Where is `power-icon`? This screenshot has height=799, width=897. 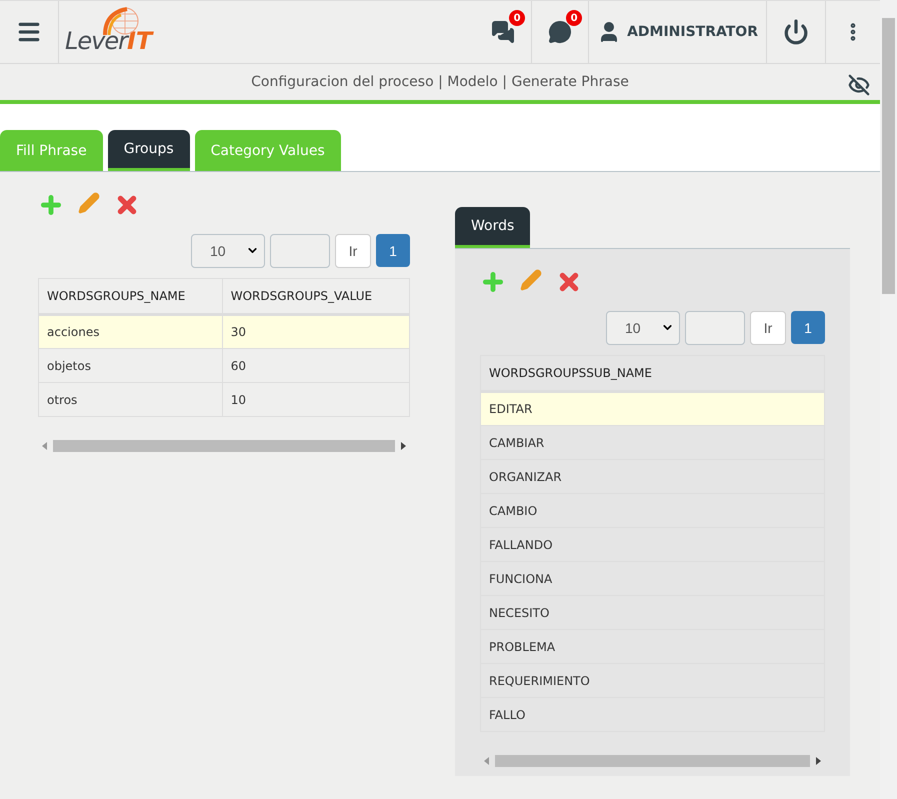 power-icon is located at coordinates (796, 32).